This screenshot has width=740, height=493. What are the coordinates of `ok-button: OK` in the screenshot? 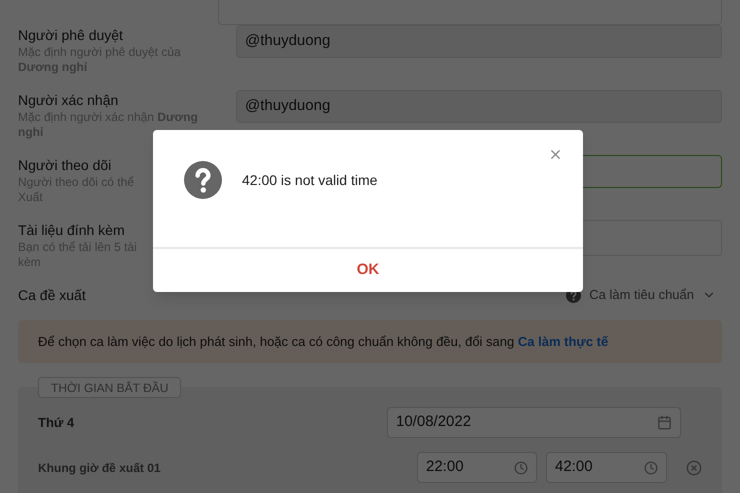 It's located at (368, 270).